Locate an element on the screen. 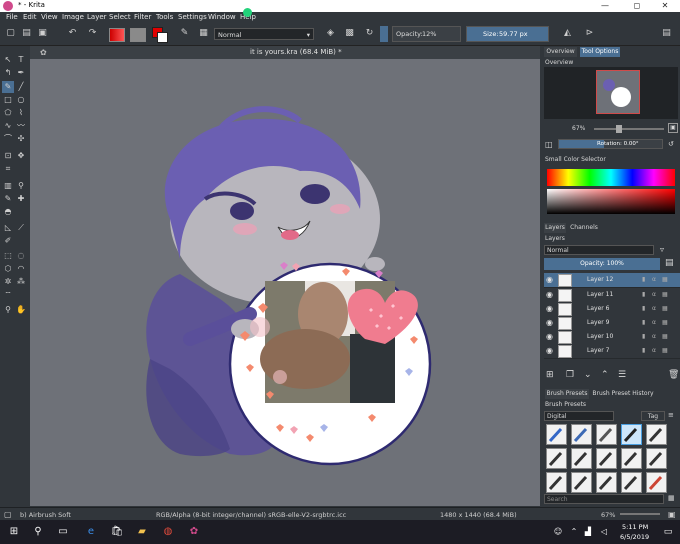  taskbar-date: 6/5/2019 is located at coordinates (634, 537).